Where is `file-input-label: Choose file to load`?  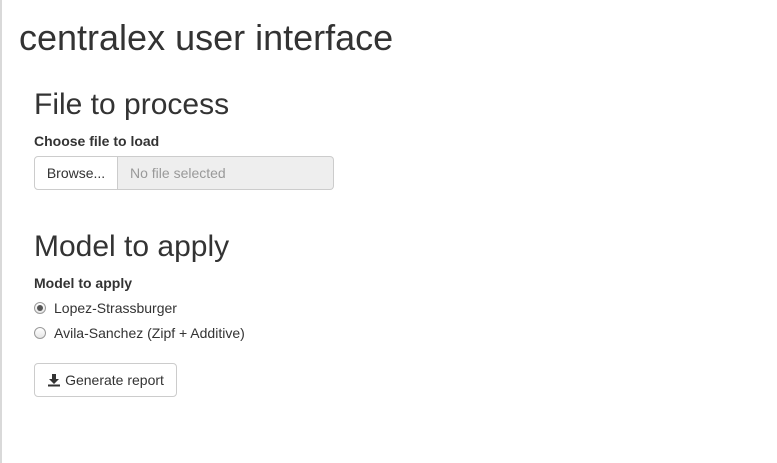 file-input-label: Choose file to load is located at coordinates (97, 141).